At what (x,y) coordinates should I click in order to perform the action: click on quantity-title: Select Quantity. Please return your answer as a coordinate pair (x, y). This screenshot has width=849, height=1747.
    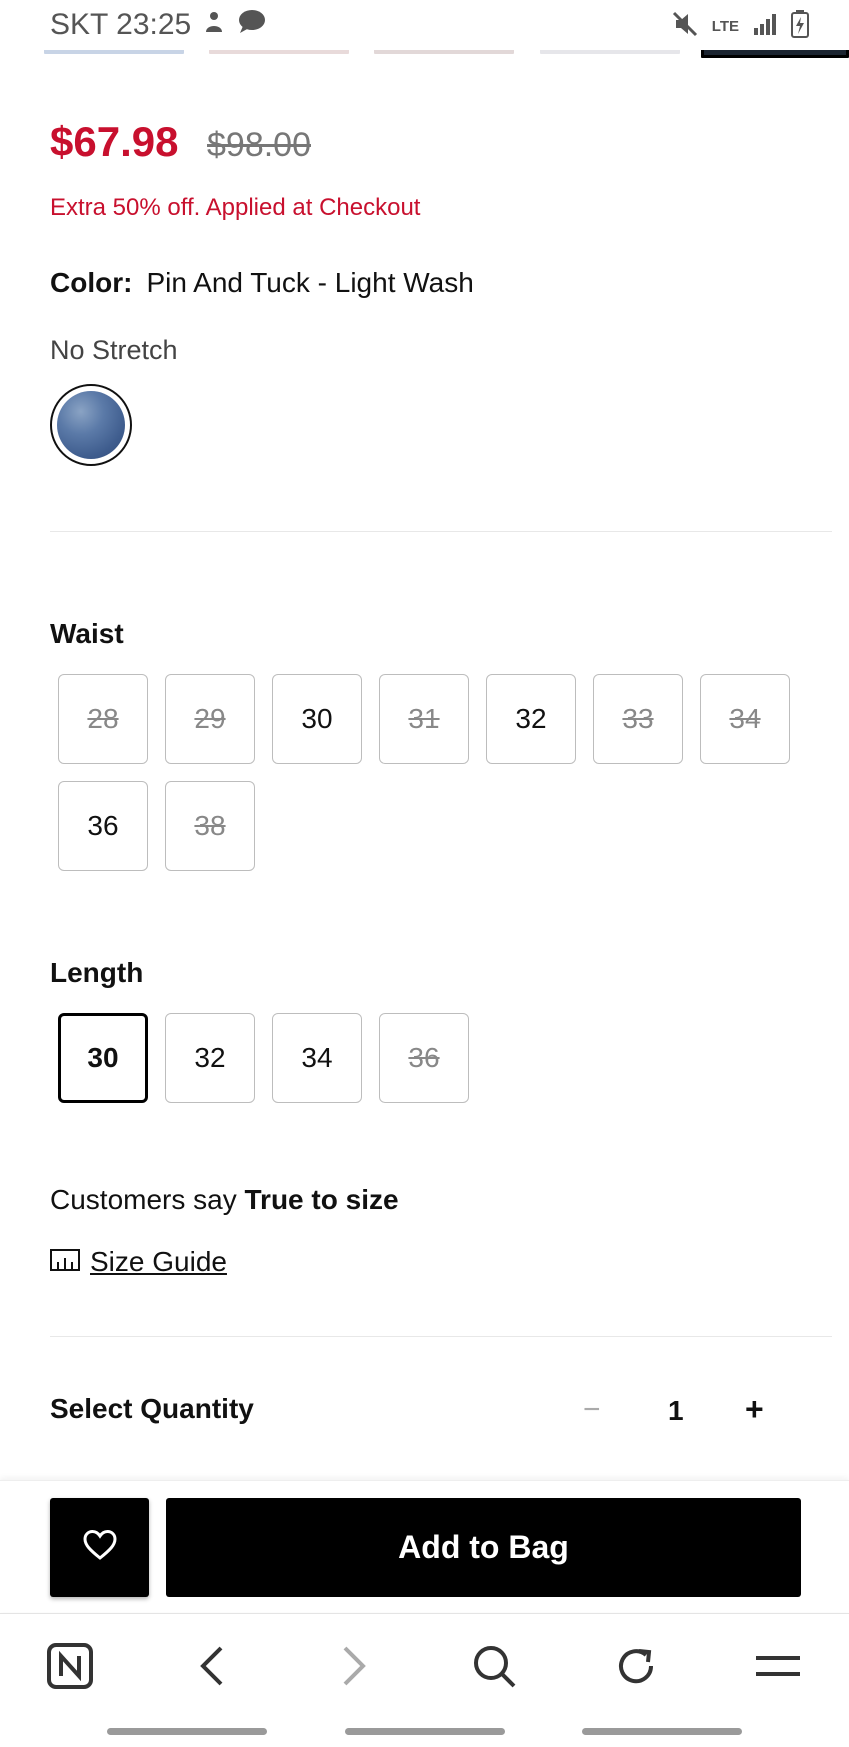
    Looking at the image, I should click on (152, 1408).